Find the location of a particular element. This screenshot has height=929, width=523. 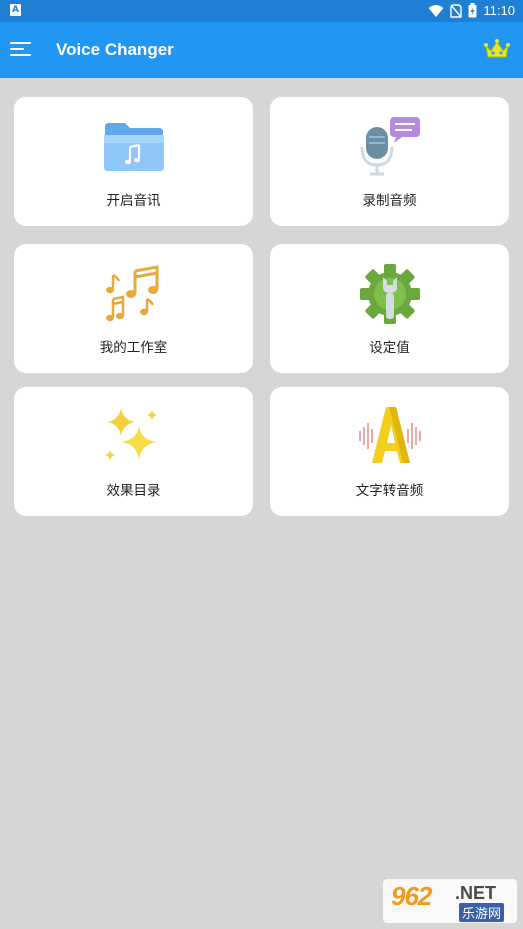

card-label: 文字转音频 is located at coordinates (389, 491).